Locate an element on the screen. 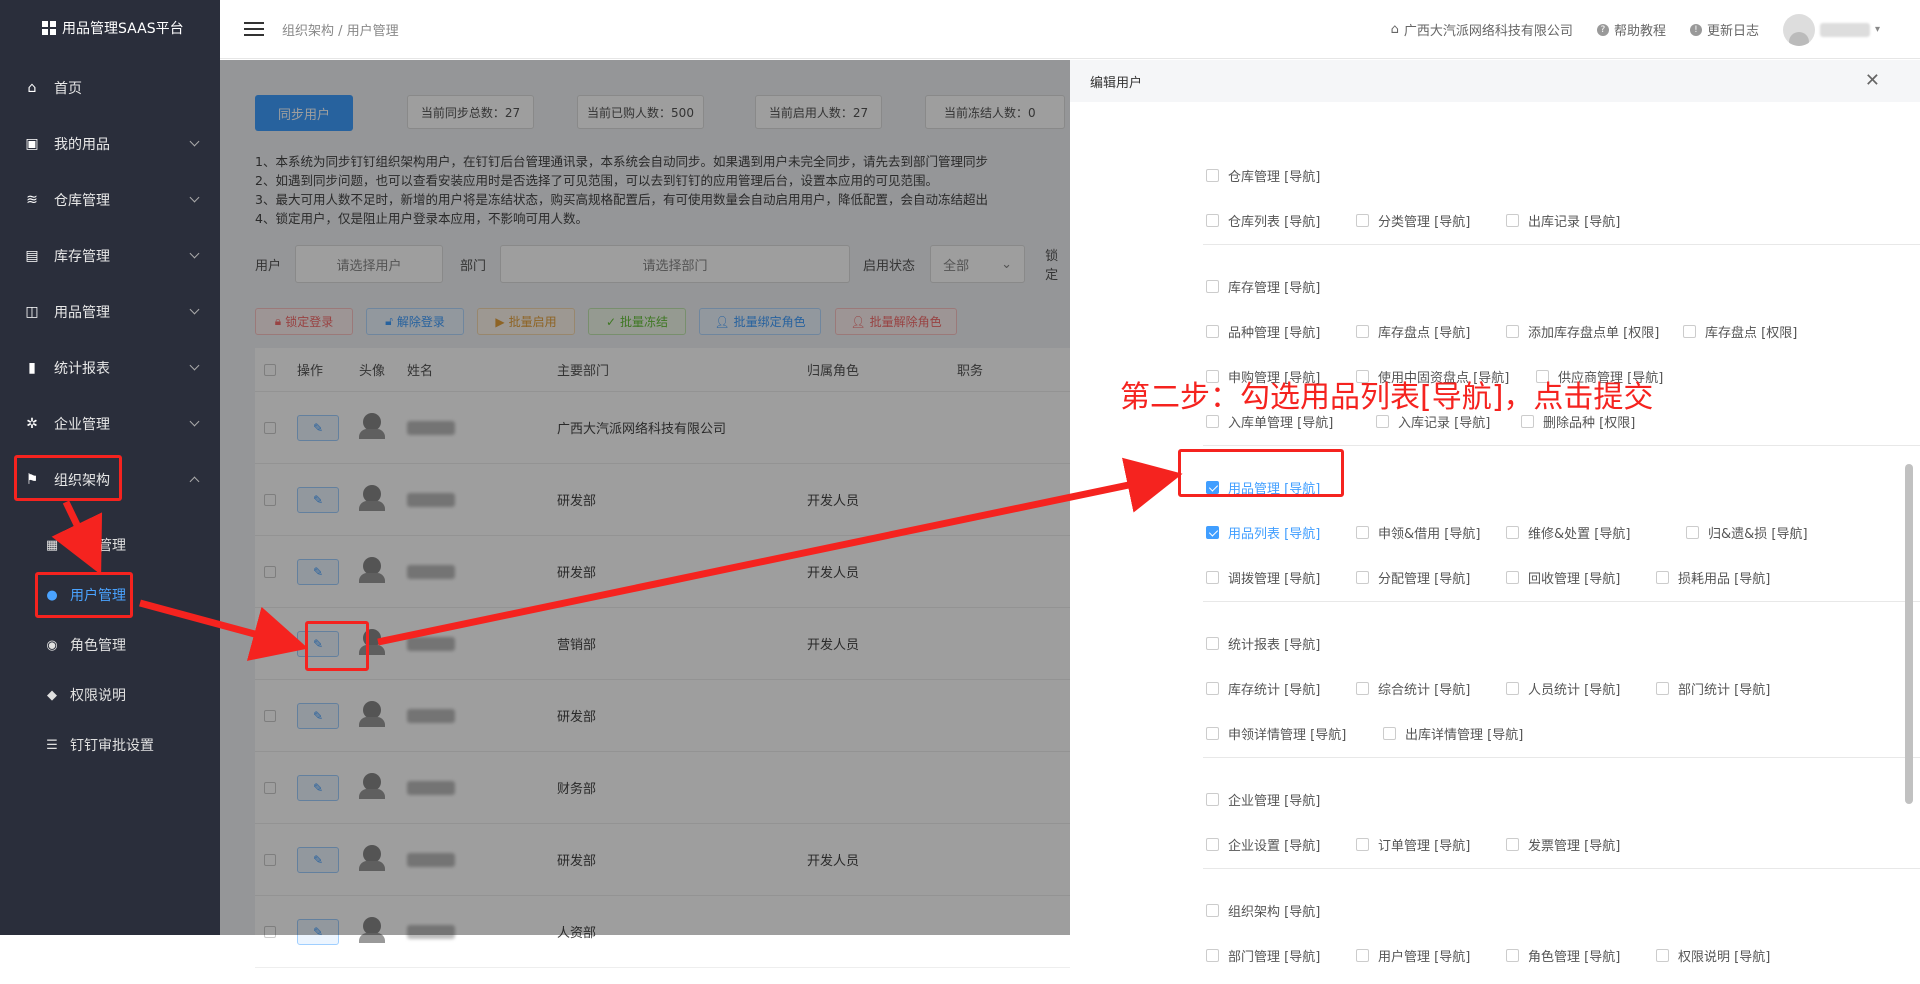 Image resolution: width=1920 pixels, height=984 pixels. permission-checkbox: 发票管理 [导航] is located at coordinates (1563, 844).